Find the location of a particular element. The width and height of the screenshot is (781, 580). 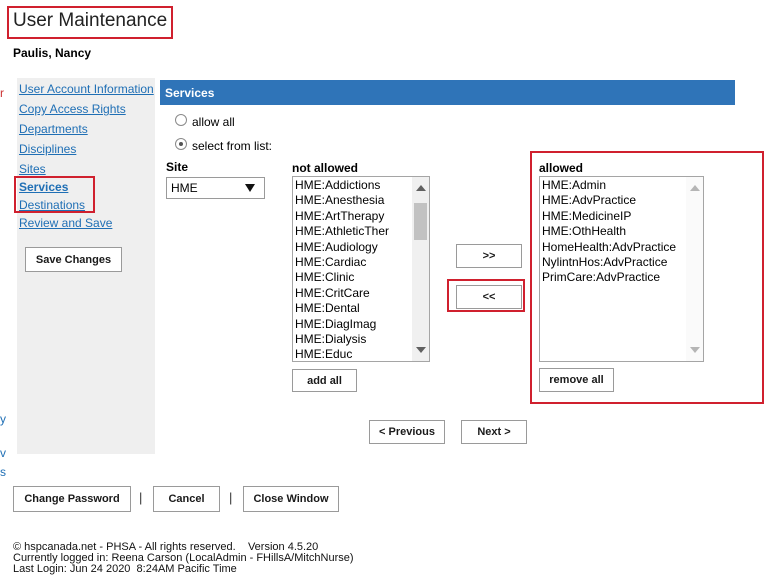

allow-all-radio is located at coordinates (181, 120).